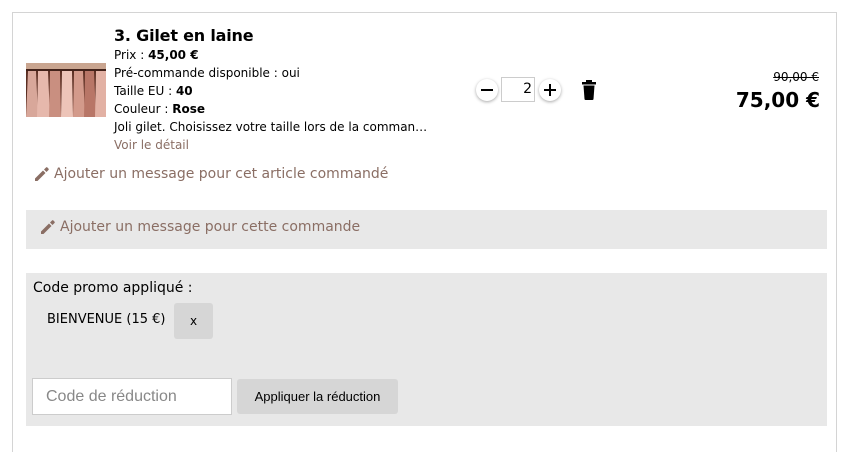 The width and height of the screenshot is (852, 452). I want to click on price-line: Prix : 45,00 €, so click(156, 55).